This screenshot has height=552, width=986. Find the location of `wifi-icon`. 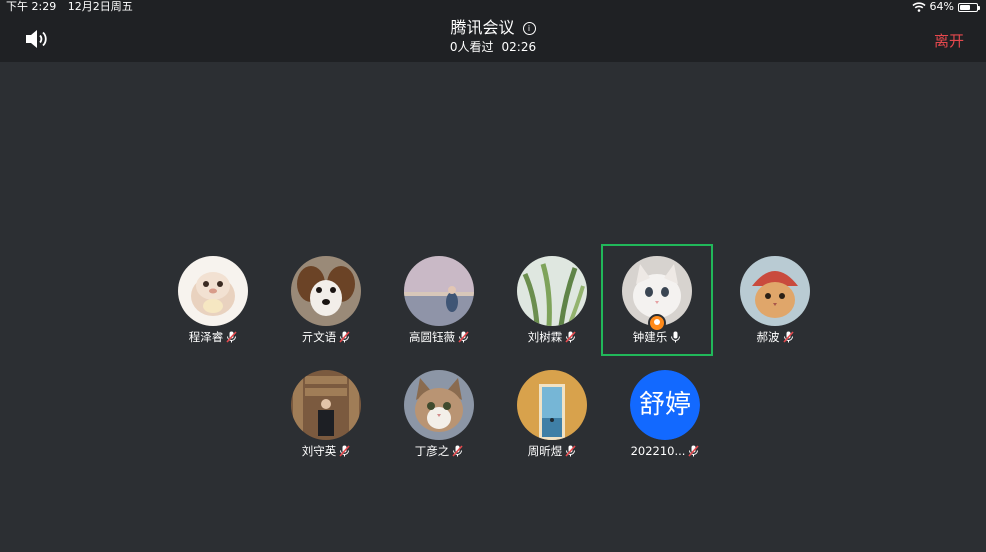

wifi-icon is located at coordinates (919, 7).